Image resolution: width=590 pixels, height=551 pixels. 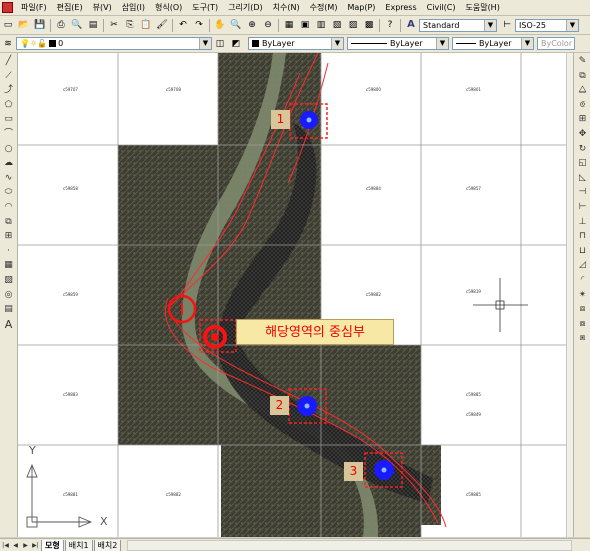 What do you see at coordinates (61, 25) in the screenshot?
I see `print-icon: ⎙` at bounding box center [61, 25].